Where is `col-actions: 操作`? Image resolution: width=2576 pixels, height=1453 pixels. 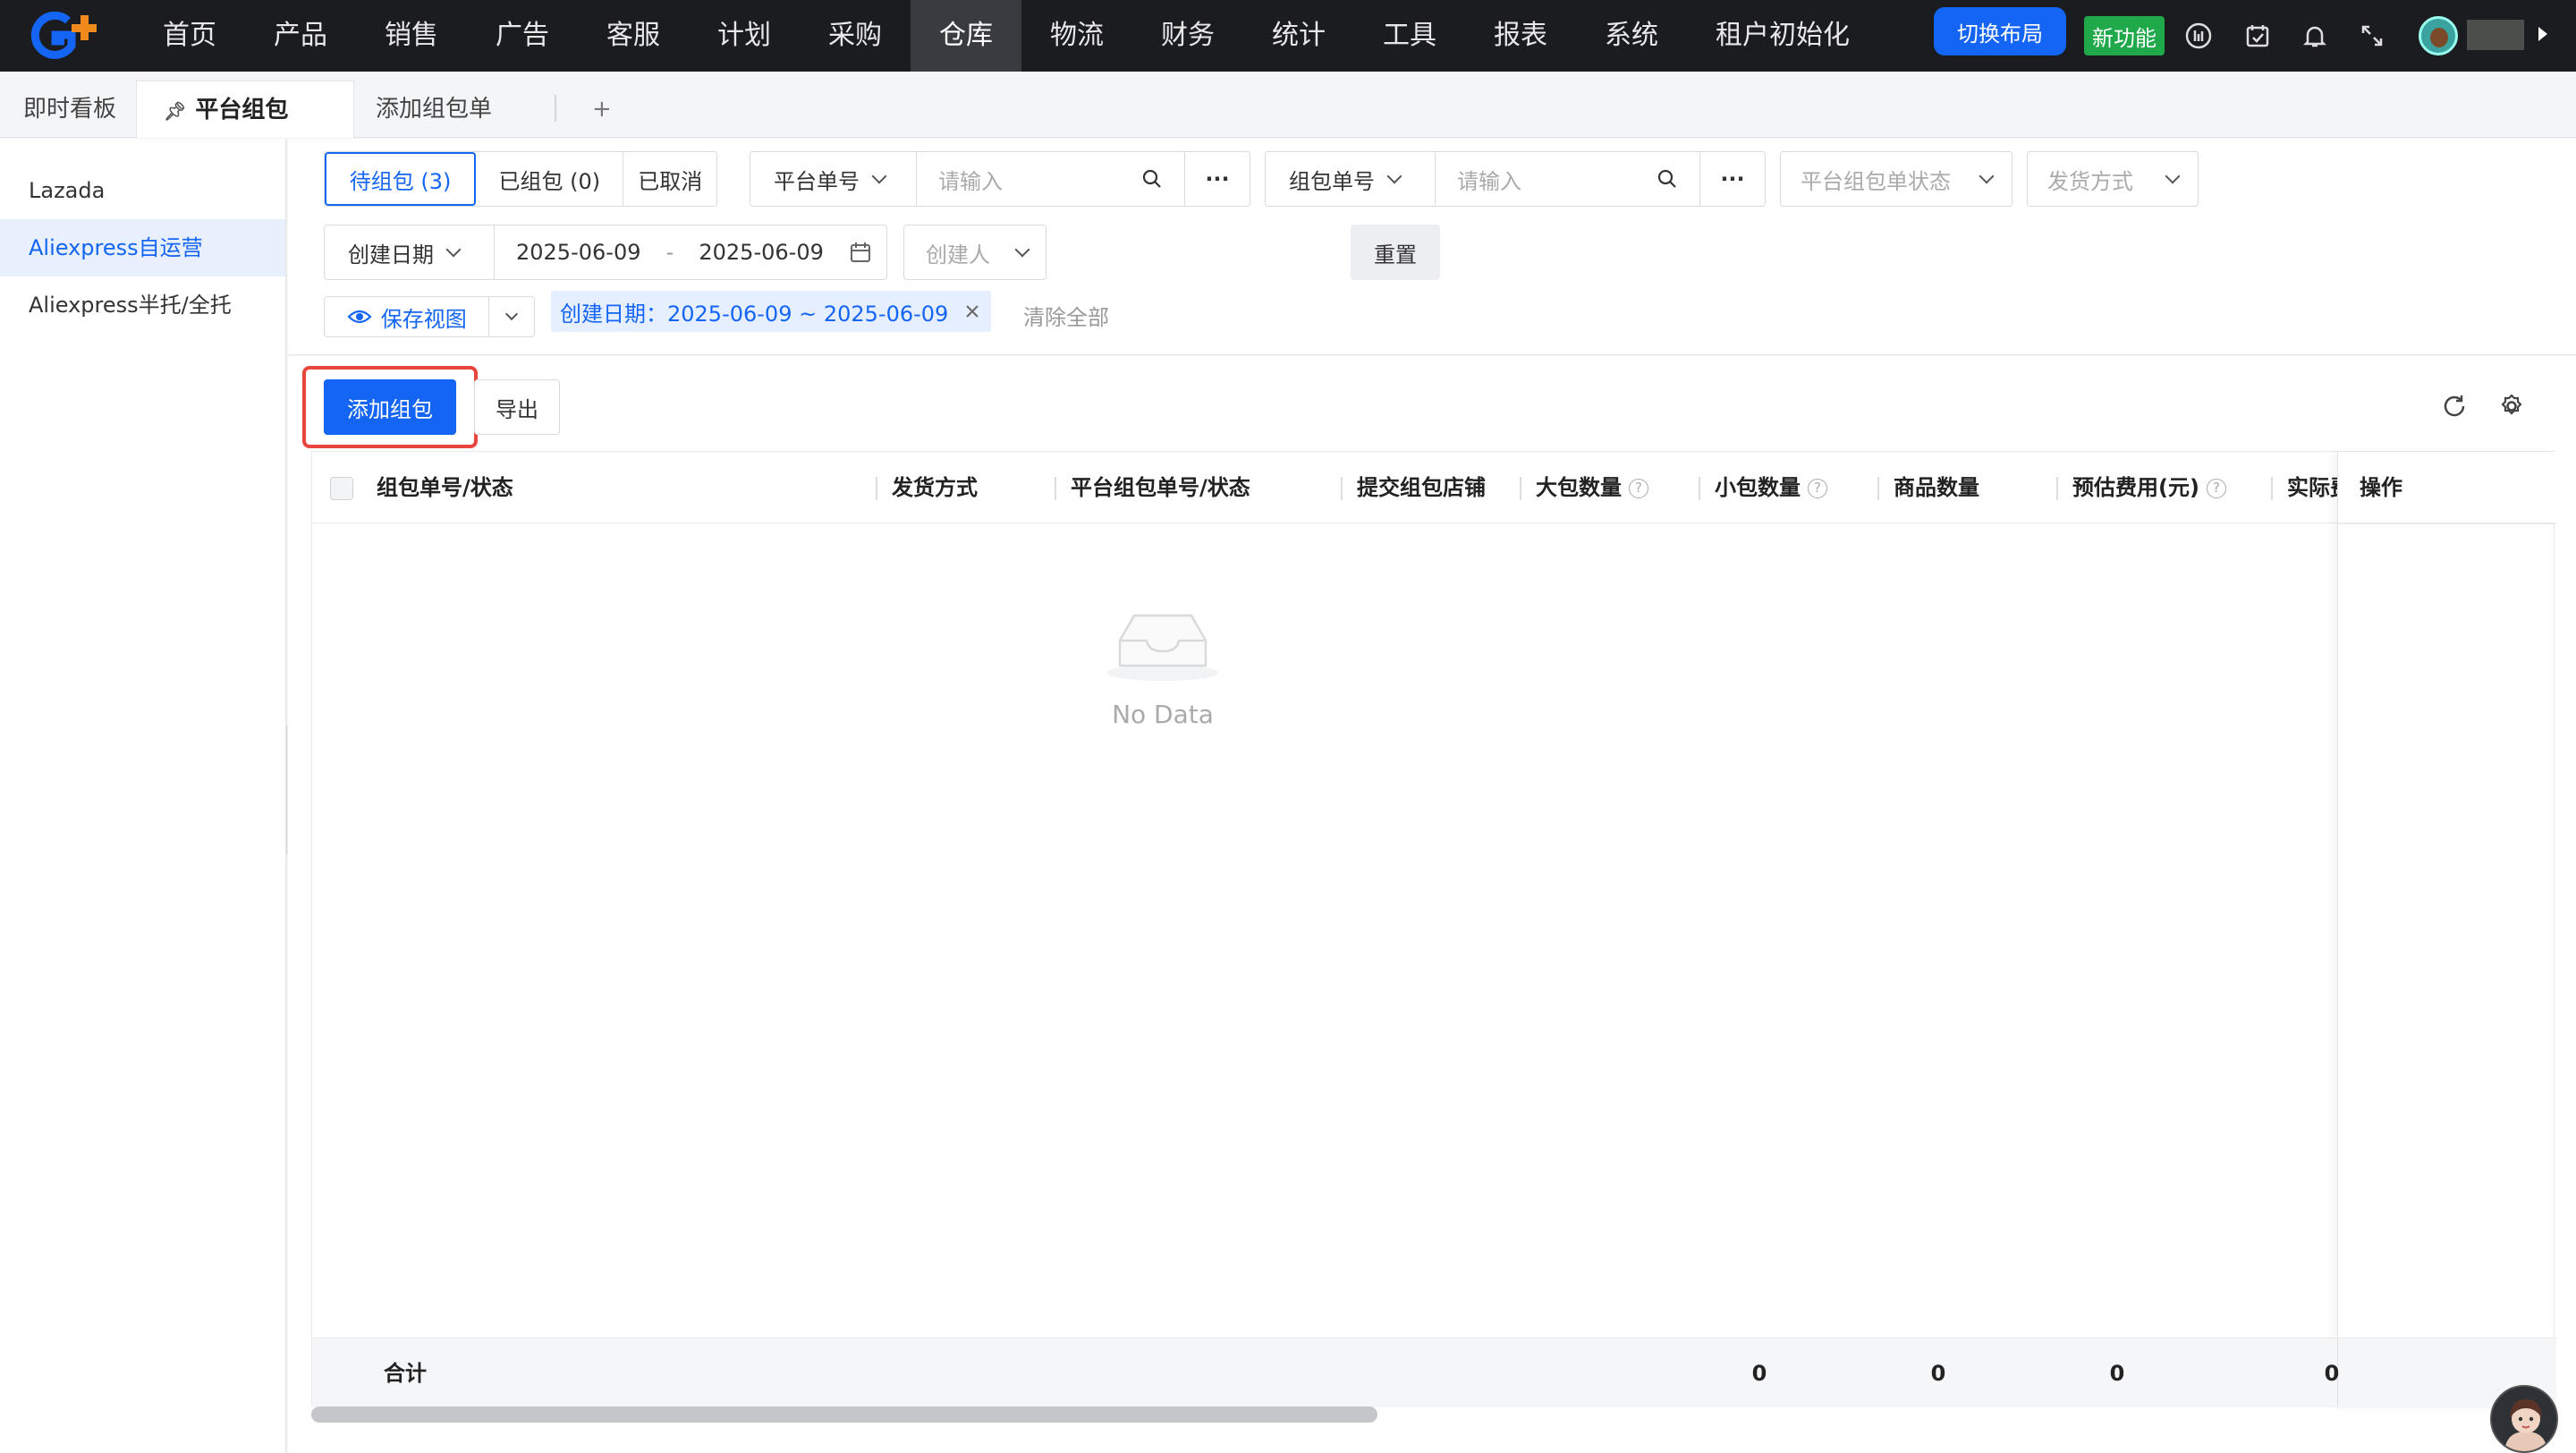 col-actions: 操作 is located at coordinates (2381, 487).